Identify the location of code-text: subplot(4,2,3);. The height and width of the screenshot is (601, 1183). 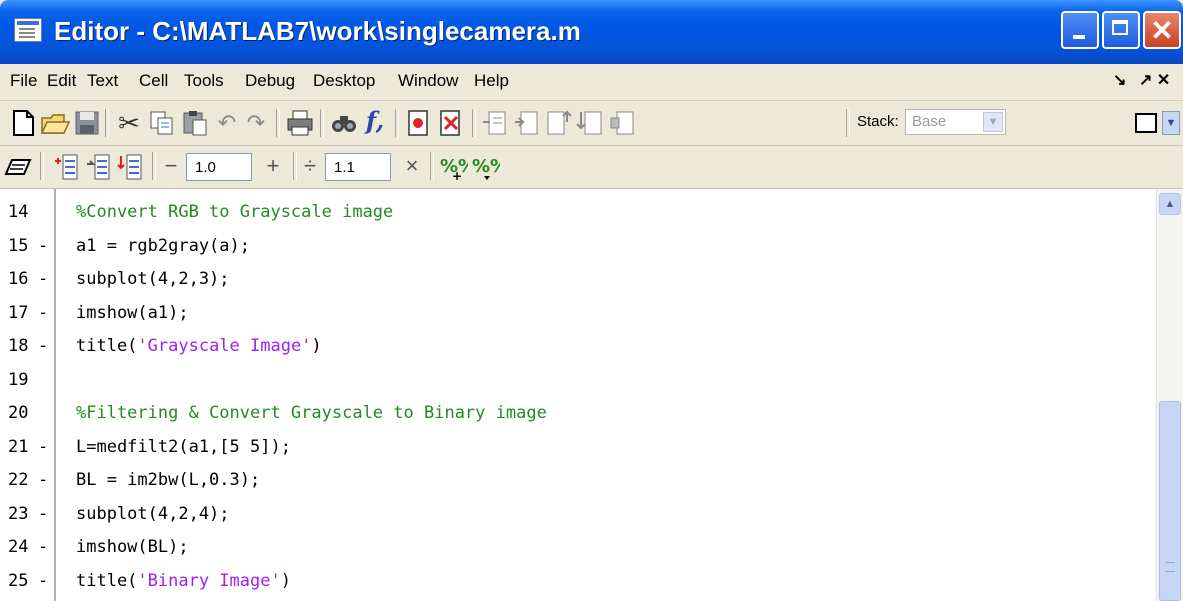
(153, 279).